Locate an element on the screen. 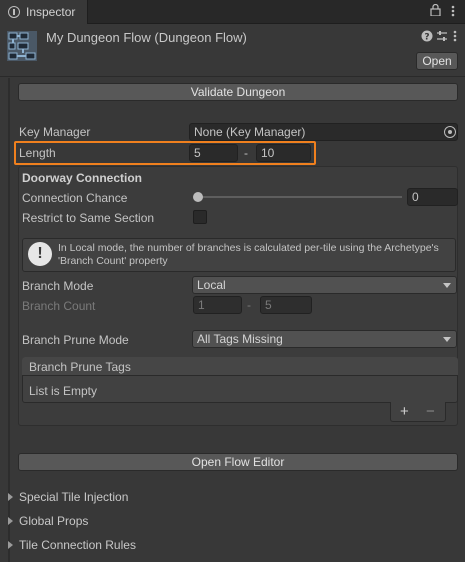 Image resolution: width=465 pixels, height=562 pixels. connection-chance-slider-track is located at coordinates (299, 197).